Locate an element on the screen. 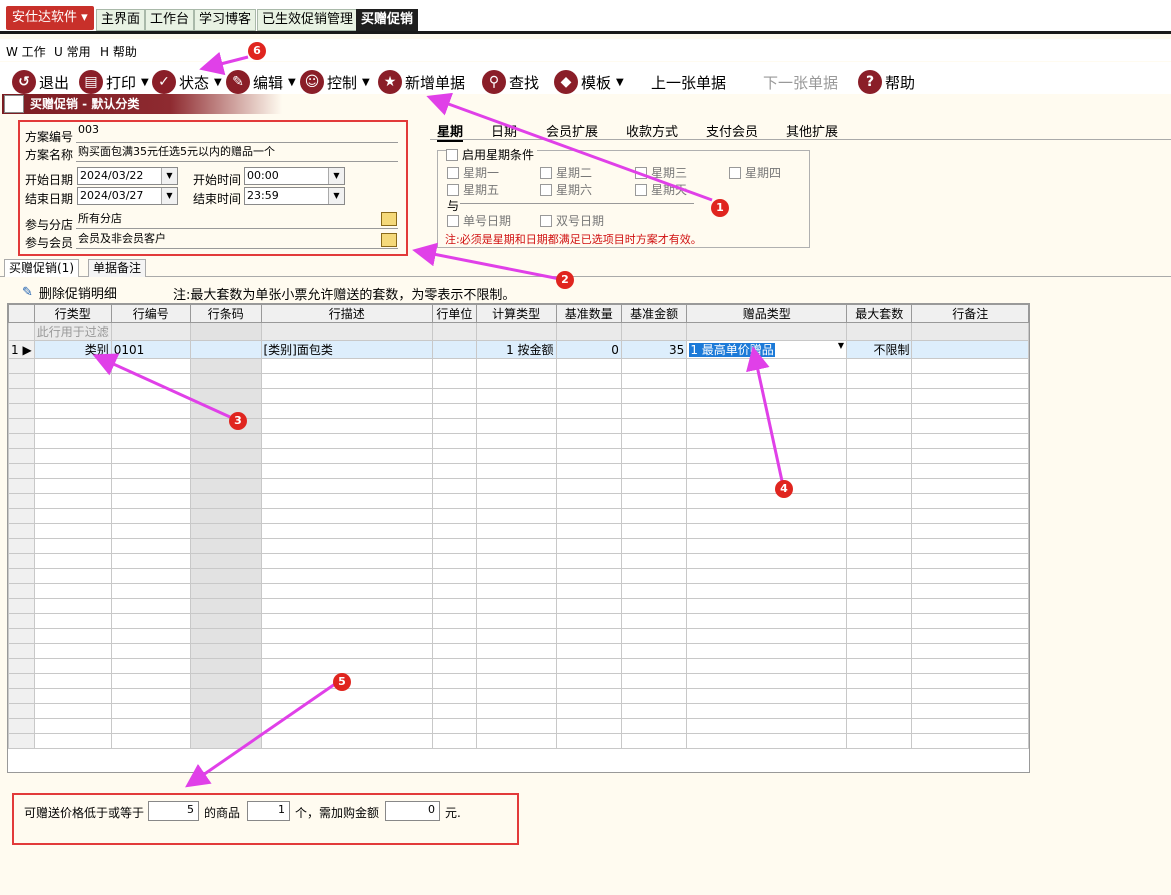 This screenshot has height=895, width=1171. annotation-badge: 1 is located at coordinates (720, 208).